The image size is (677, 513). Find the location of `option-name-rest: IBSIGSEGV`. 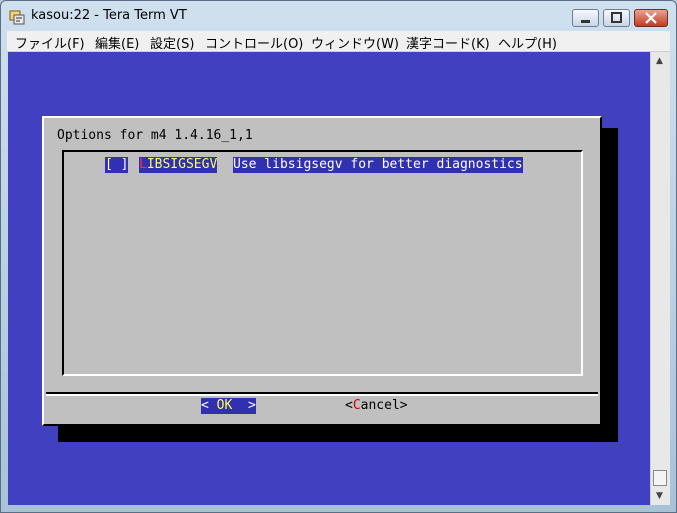

option-name-rest: IBSIGSEGV is located at coordinates (182, 164).